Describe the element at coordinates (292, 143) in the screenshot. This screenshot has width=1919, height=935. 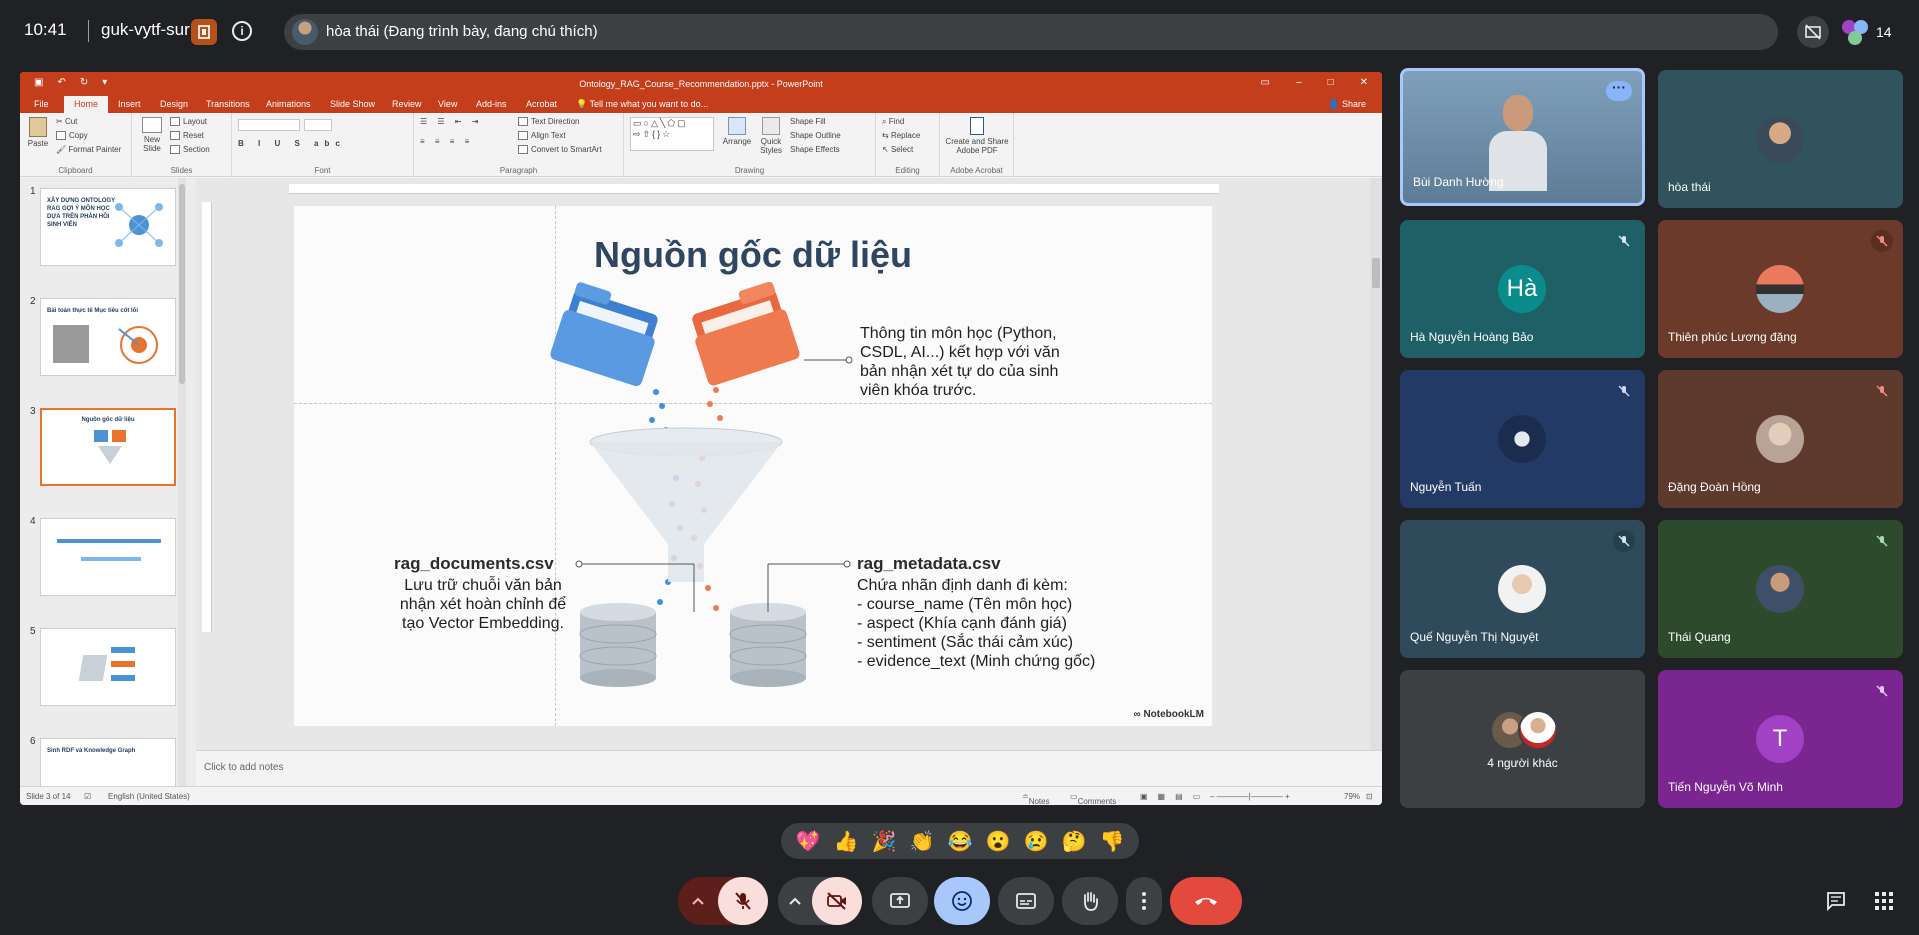
I see `font-format-buttons: B I U S abc` at that location.